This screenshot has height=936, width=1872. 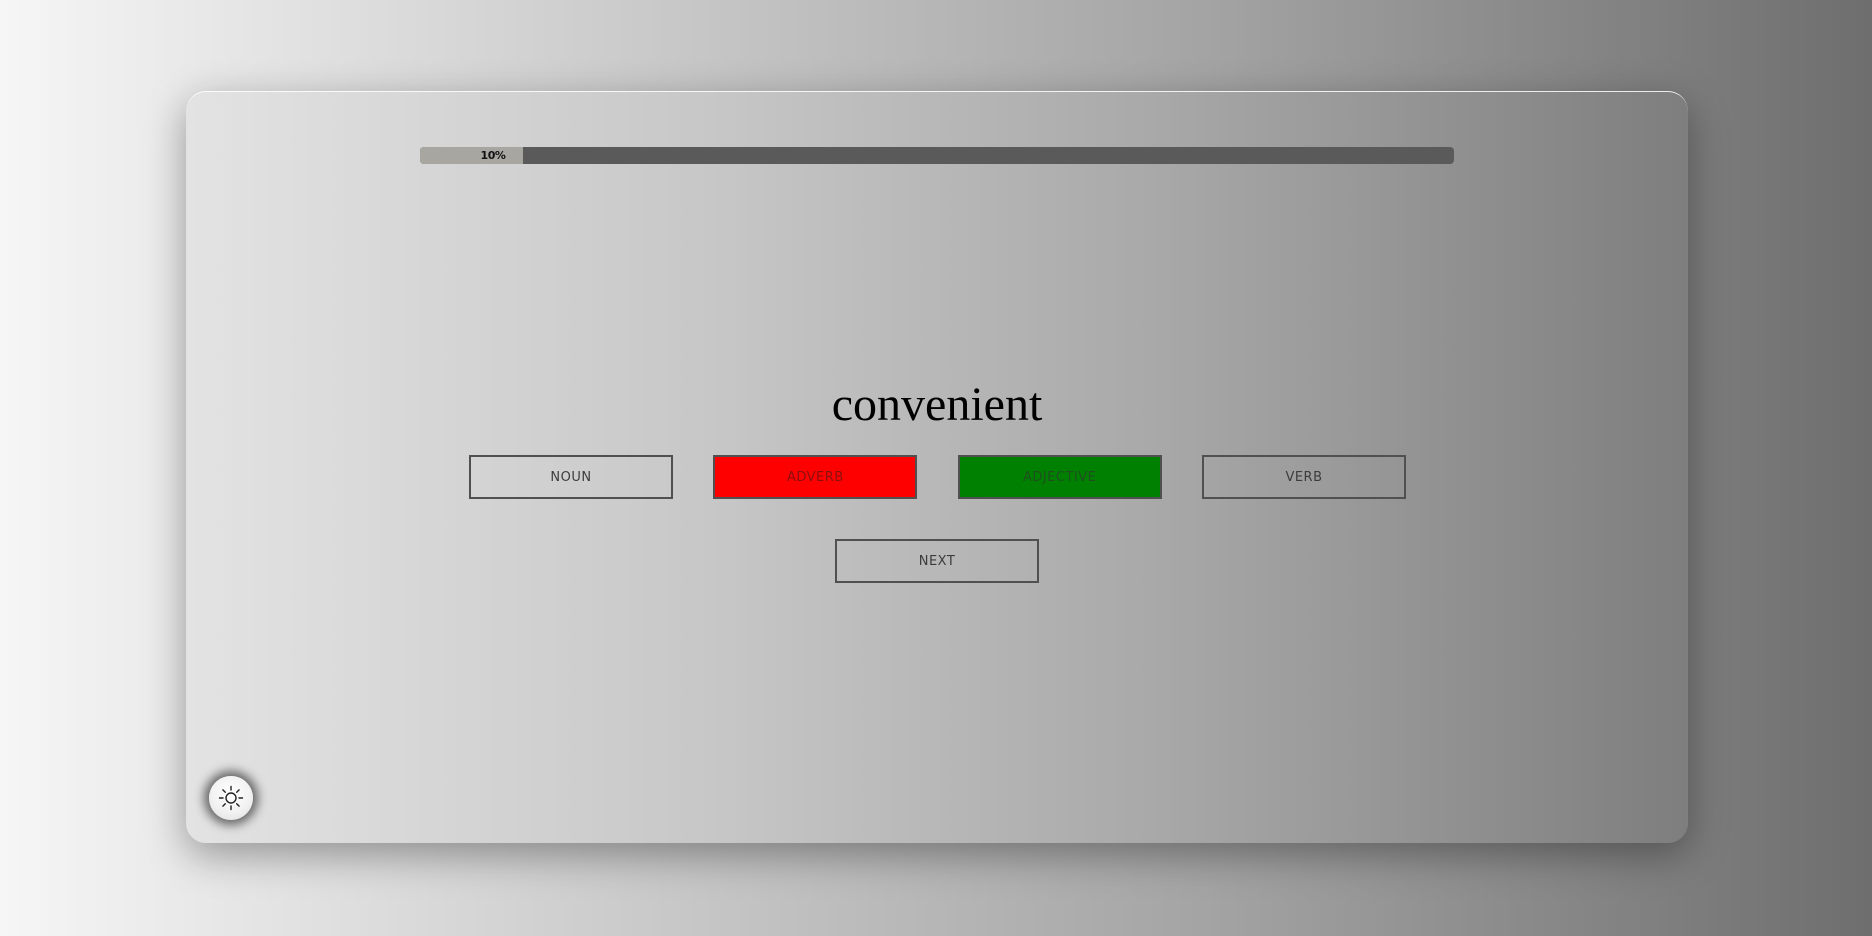 I want to click on next-button: NEXT, so click(x=937, y=561).